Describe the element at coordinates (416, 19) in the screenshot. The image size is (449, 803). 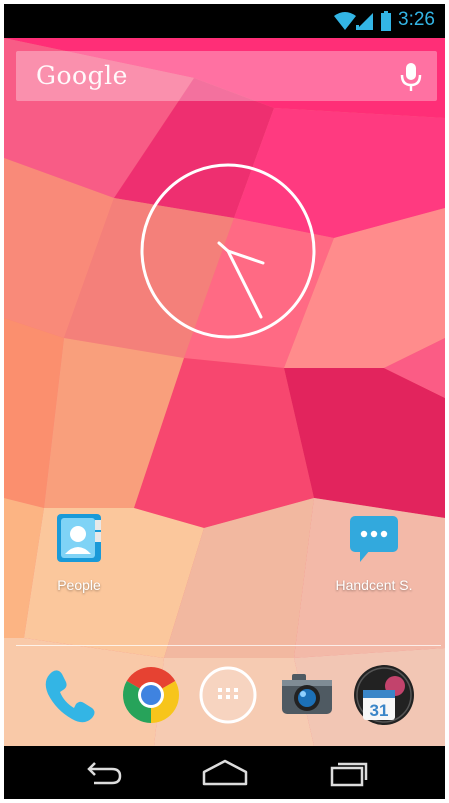
I see `status-time: 3:26` at that location.